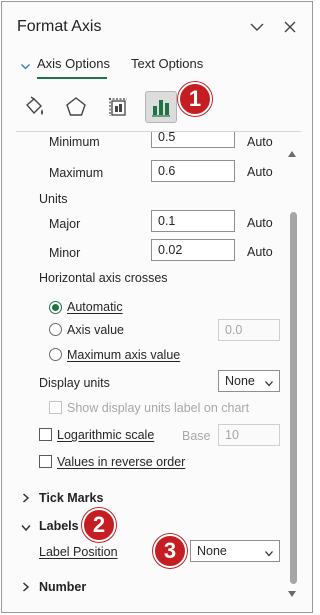 Image resolution: width=320 pixels, height=615 pixels. What do you see at coordinates (293, 398) in the screenshot?
I see `scrollbar-thumb` at bounding box center [293, 398].